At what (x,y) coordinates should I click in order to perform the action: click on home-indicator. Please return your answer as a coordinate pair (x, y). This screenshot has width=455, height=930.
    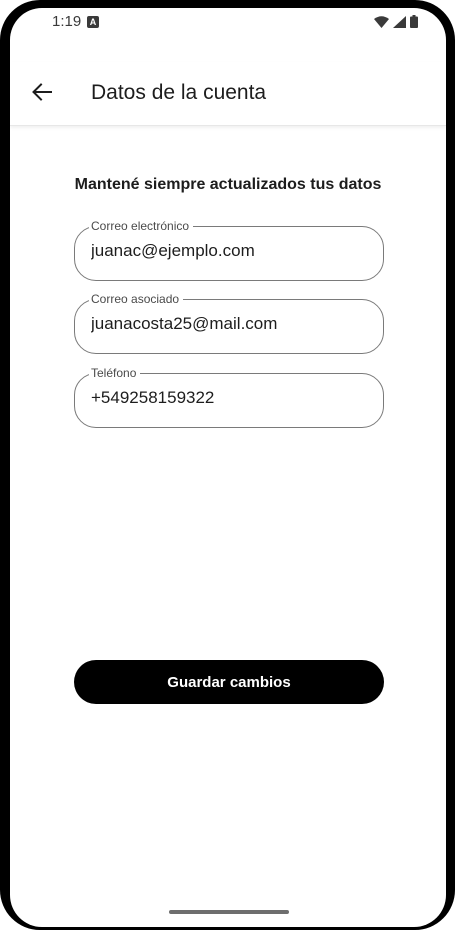
    Looking at the image, I should click on (229, 912).